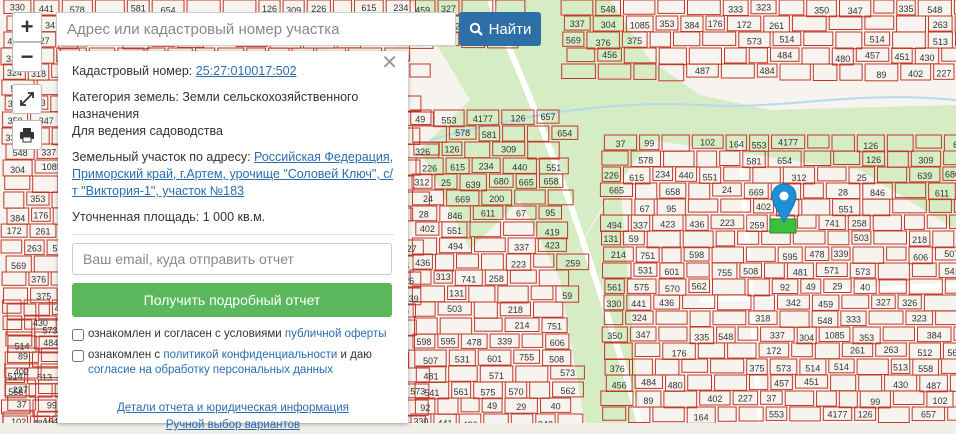 The height and width of the screenshot is (434, 956). What do you see at coordinates (641, 287) in the screenshot?
I see `parcel-number: 575` at bounding box center [641, 287].